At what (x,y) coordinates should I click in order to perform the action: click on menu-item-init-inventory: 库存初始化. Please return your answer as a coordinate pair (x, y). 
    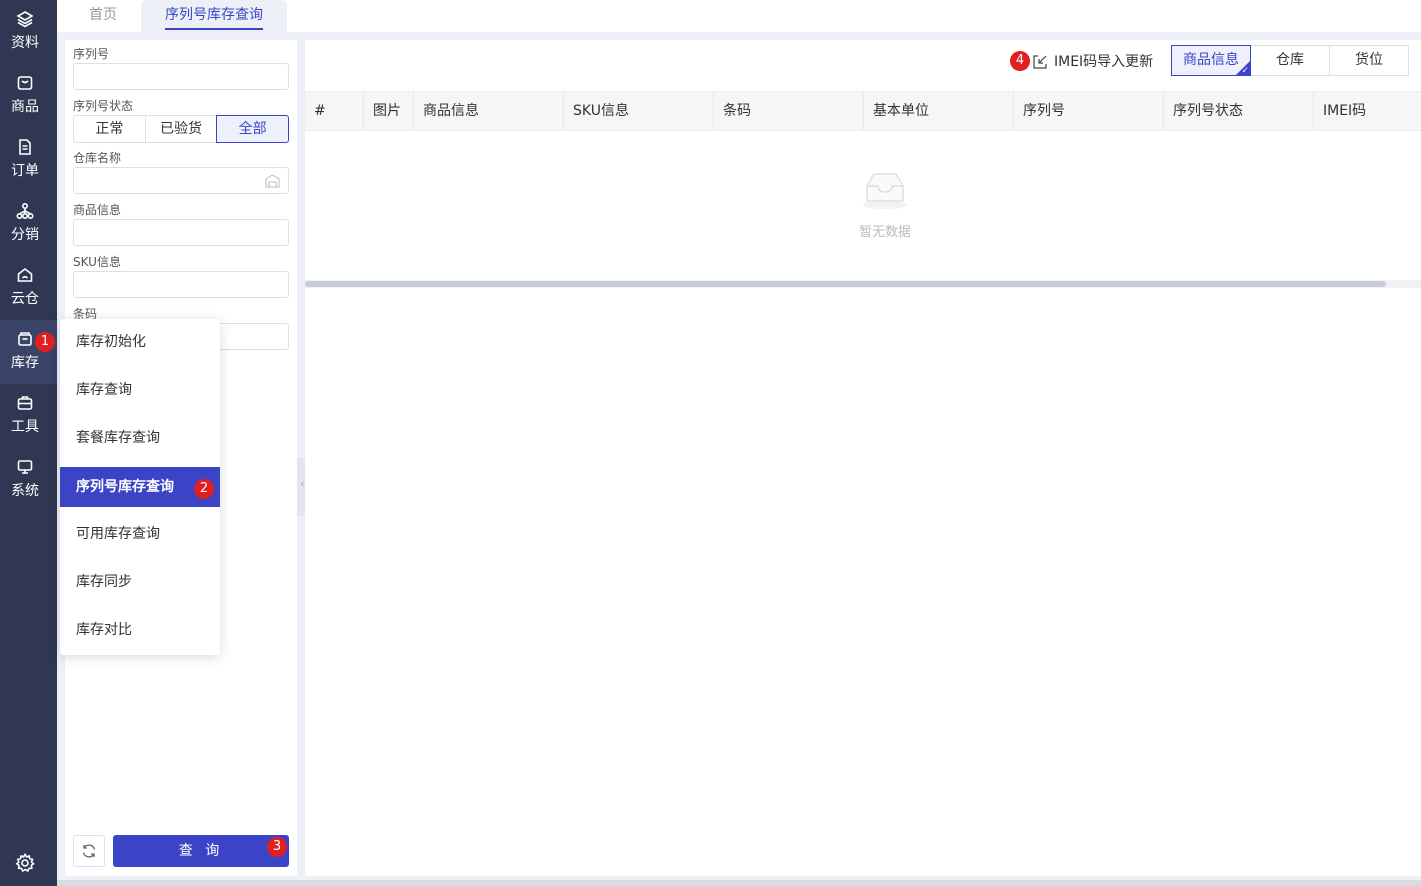
    Looking at the image, I should click on (140, 342).